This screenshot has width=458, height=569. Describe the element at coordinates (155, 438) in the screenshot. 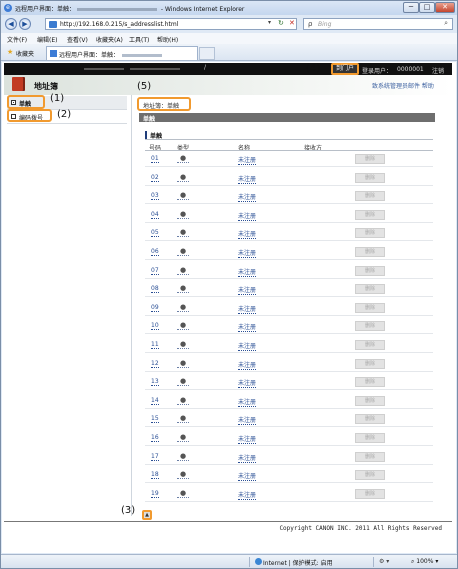

I see `row-number-link: 16` at that location.